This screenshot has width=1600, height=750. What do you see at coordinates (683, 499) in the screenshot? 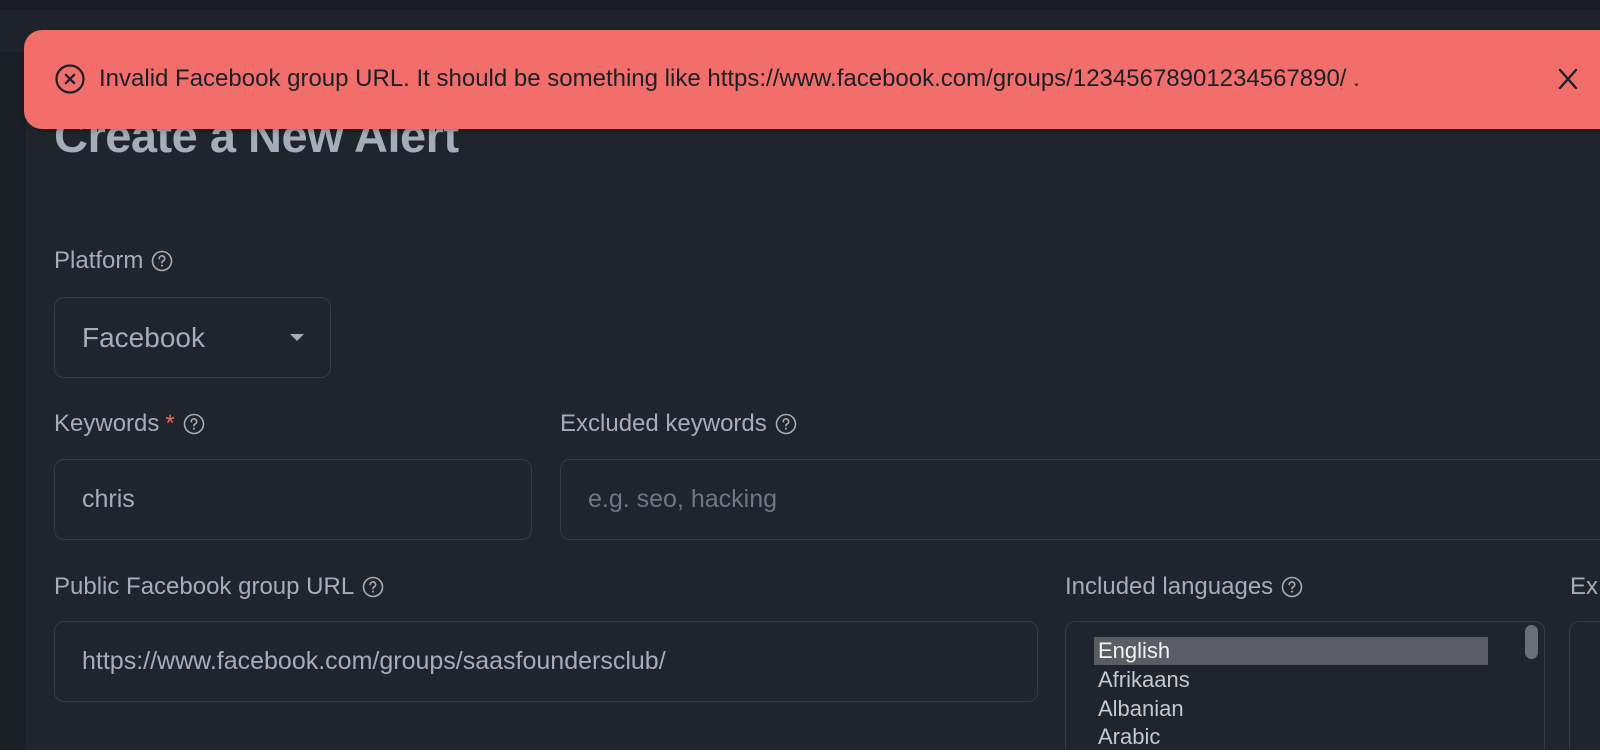
I see `excluded-keywords-placeholder: e.g. seo, hacking` at bounding box center [683, 499].